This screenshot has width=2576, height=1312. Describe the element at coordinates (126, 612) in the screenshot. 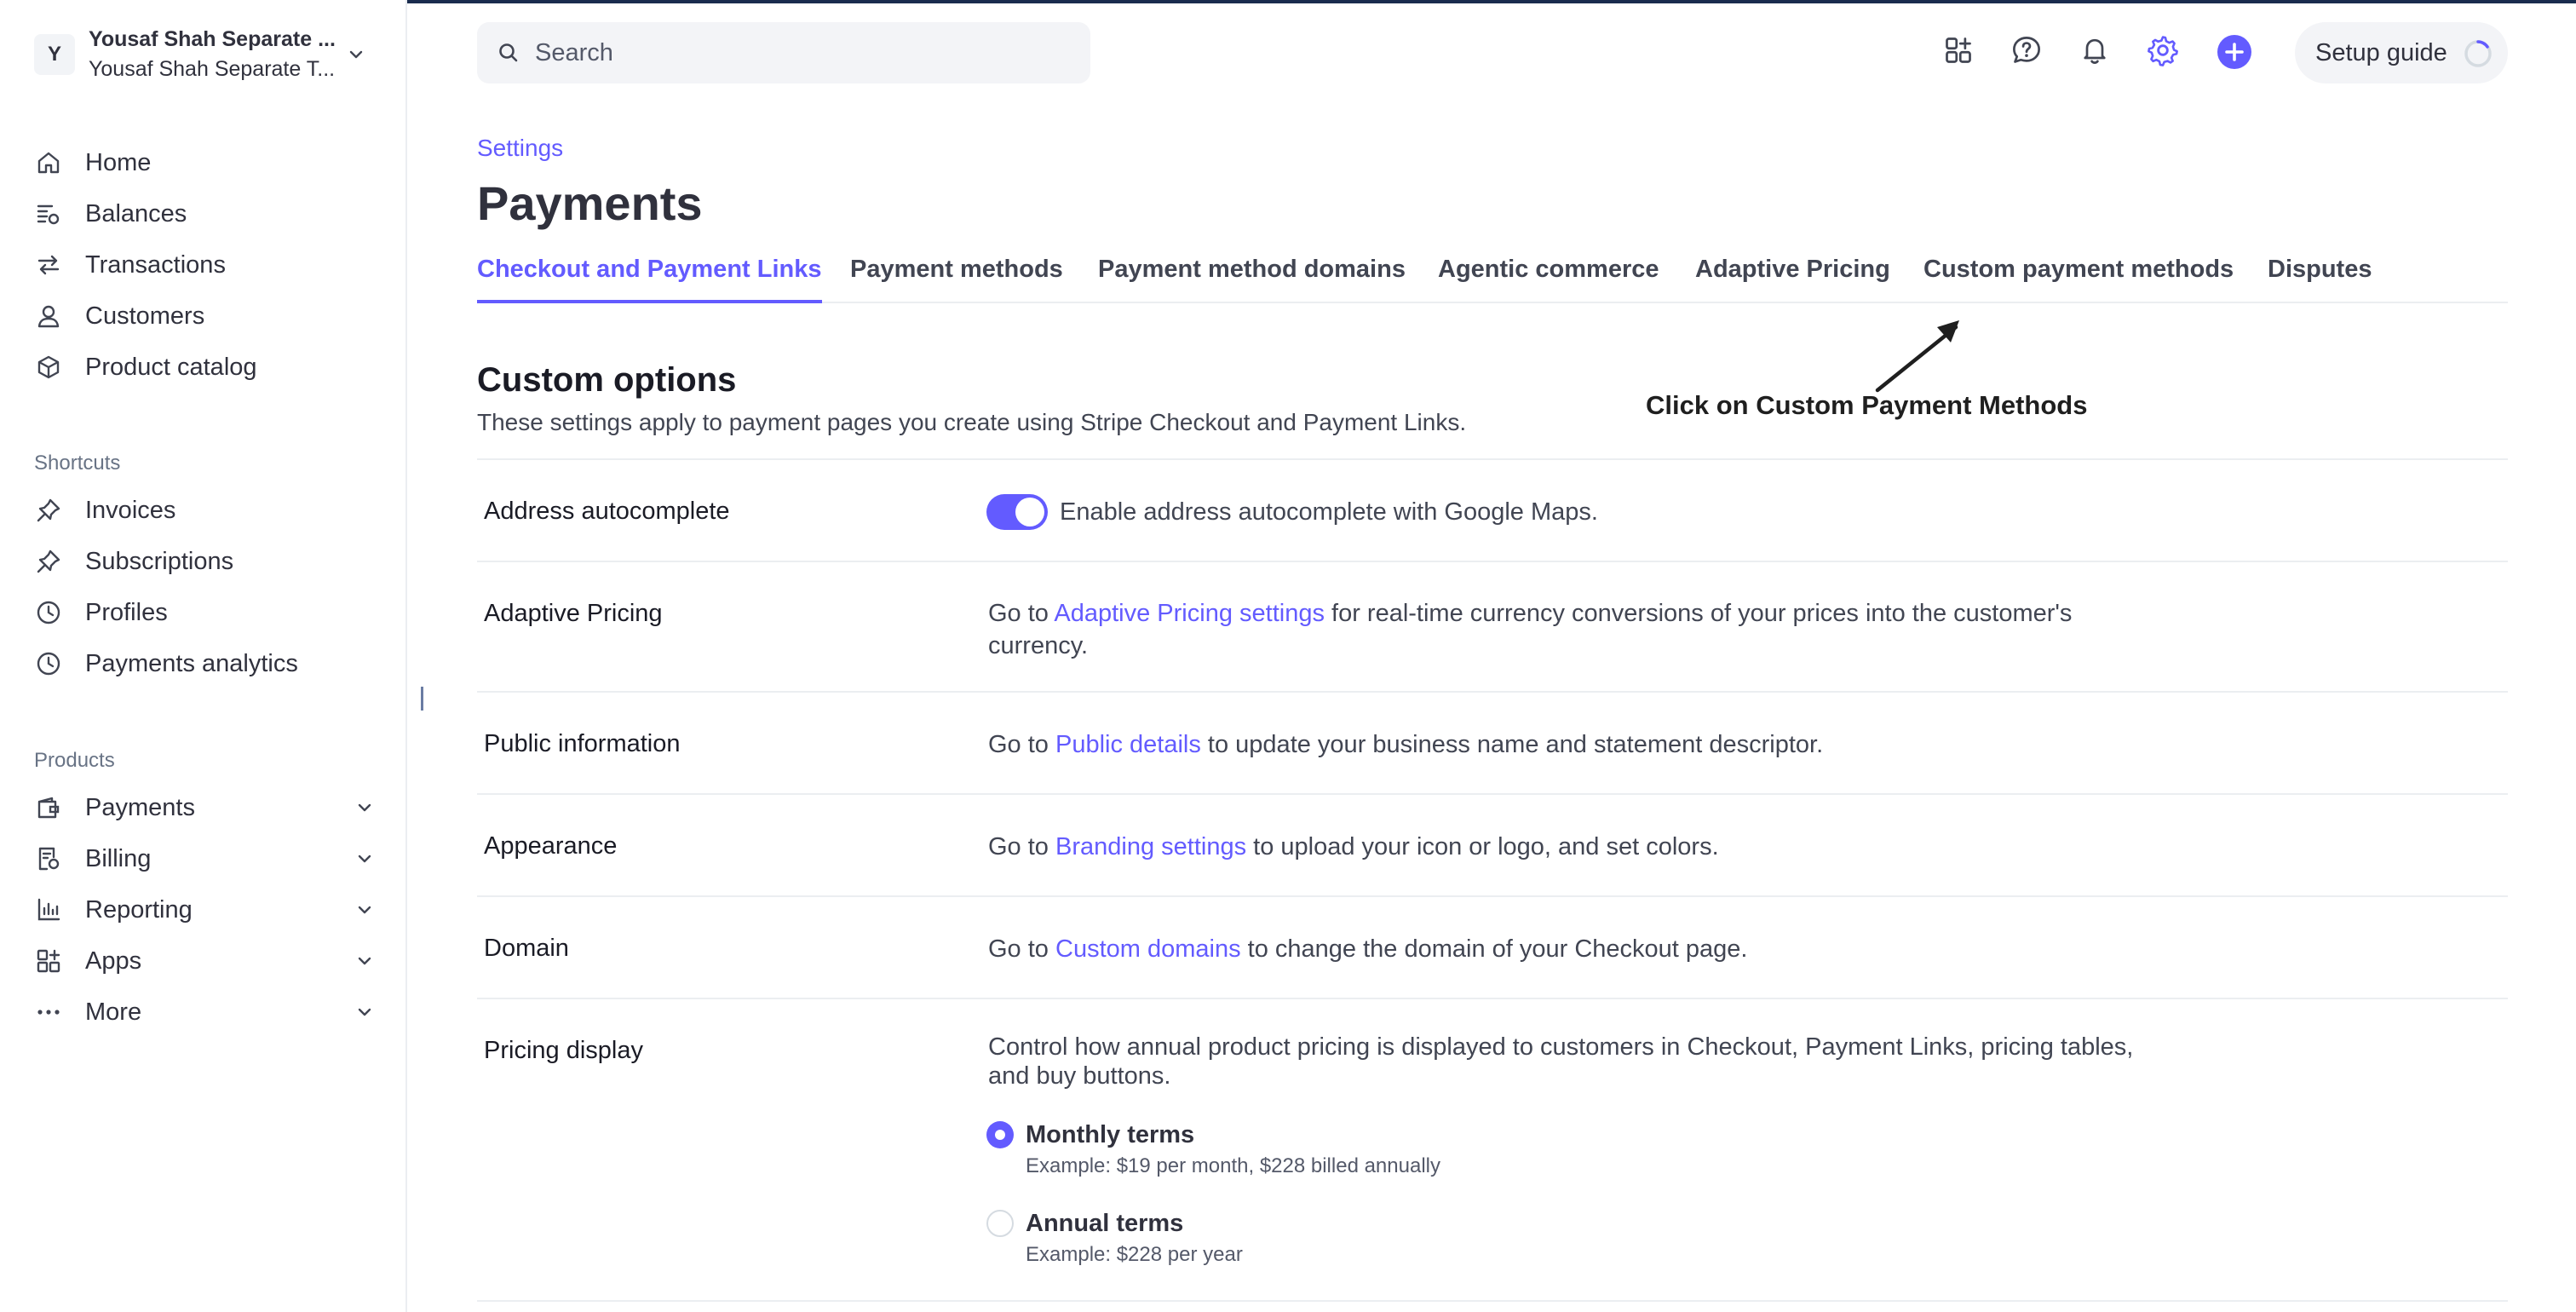

I see `sidebar-item-label: Profiles` at that location.